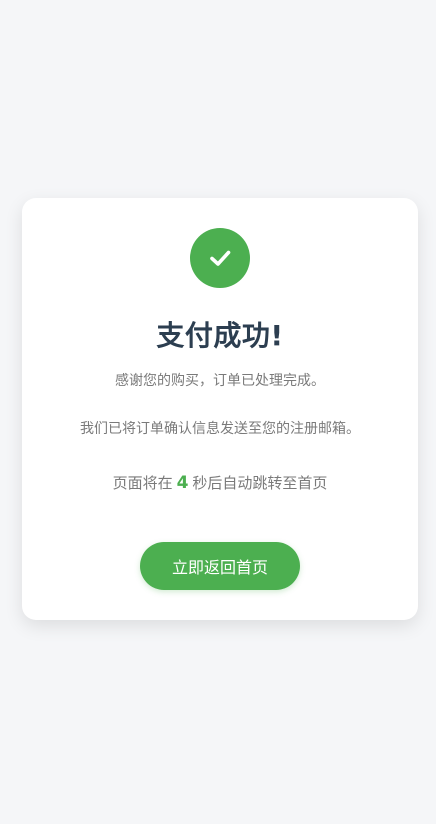 The width and height of the screenshot is (436, 824). What do you see at coordinates (142, 483) in the screenshot?
I see `countdown-prefix: 页面将在` at bounding box center [142, 483].